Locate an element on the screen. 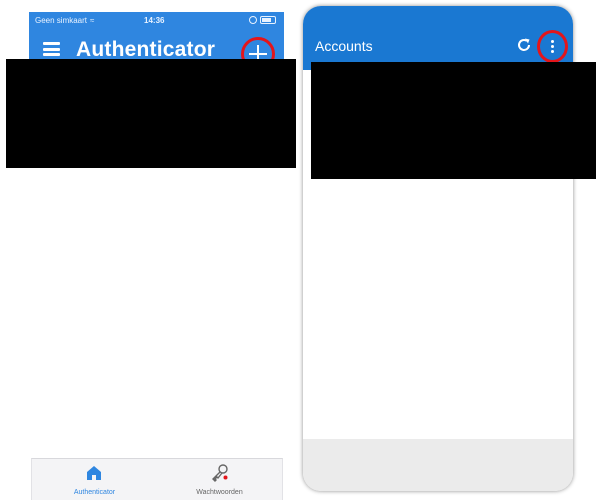 The width and height of the screenshot is (596, 500). more-options-button is located at coordinates (552, 46).